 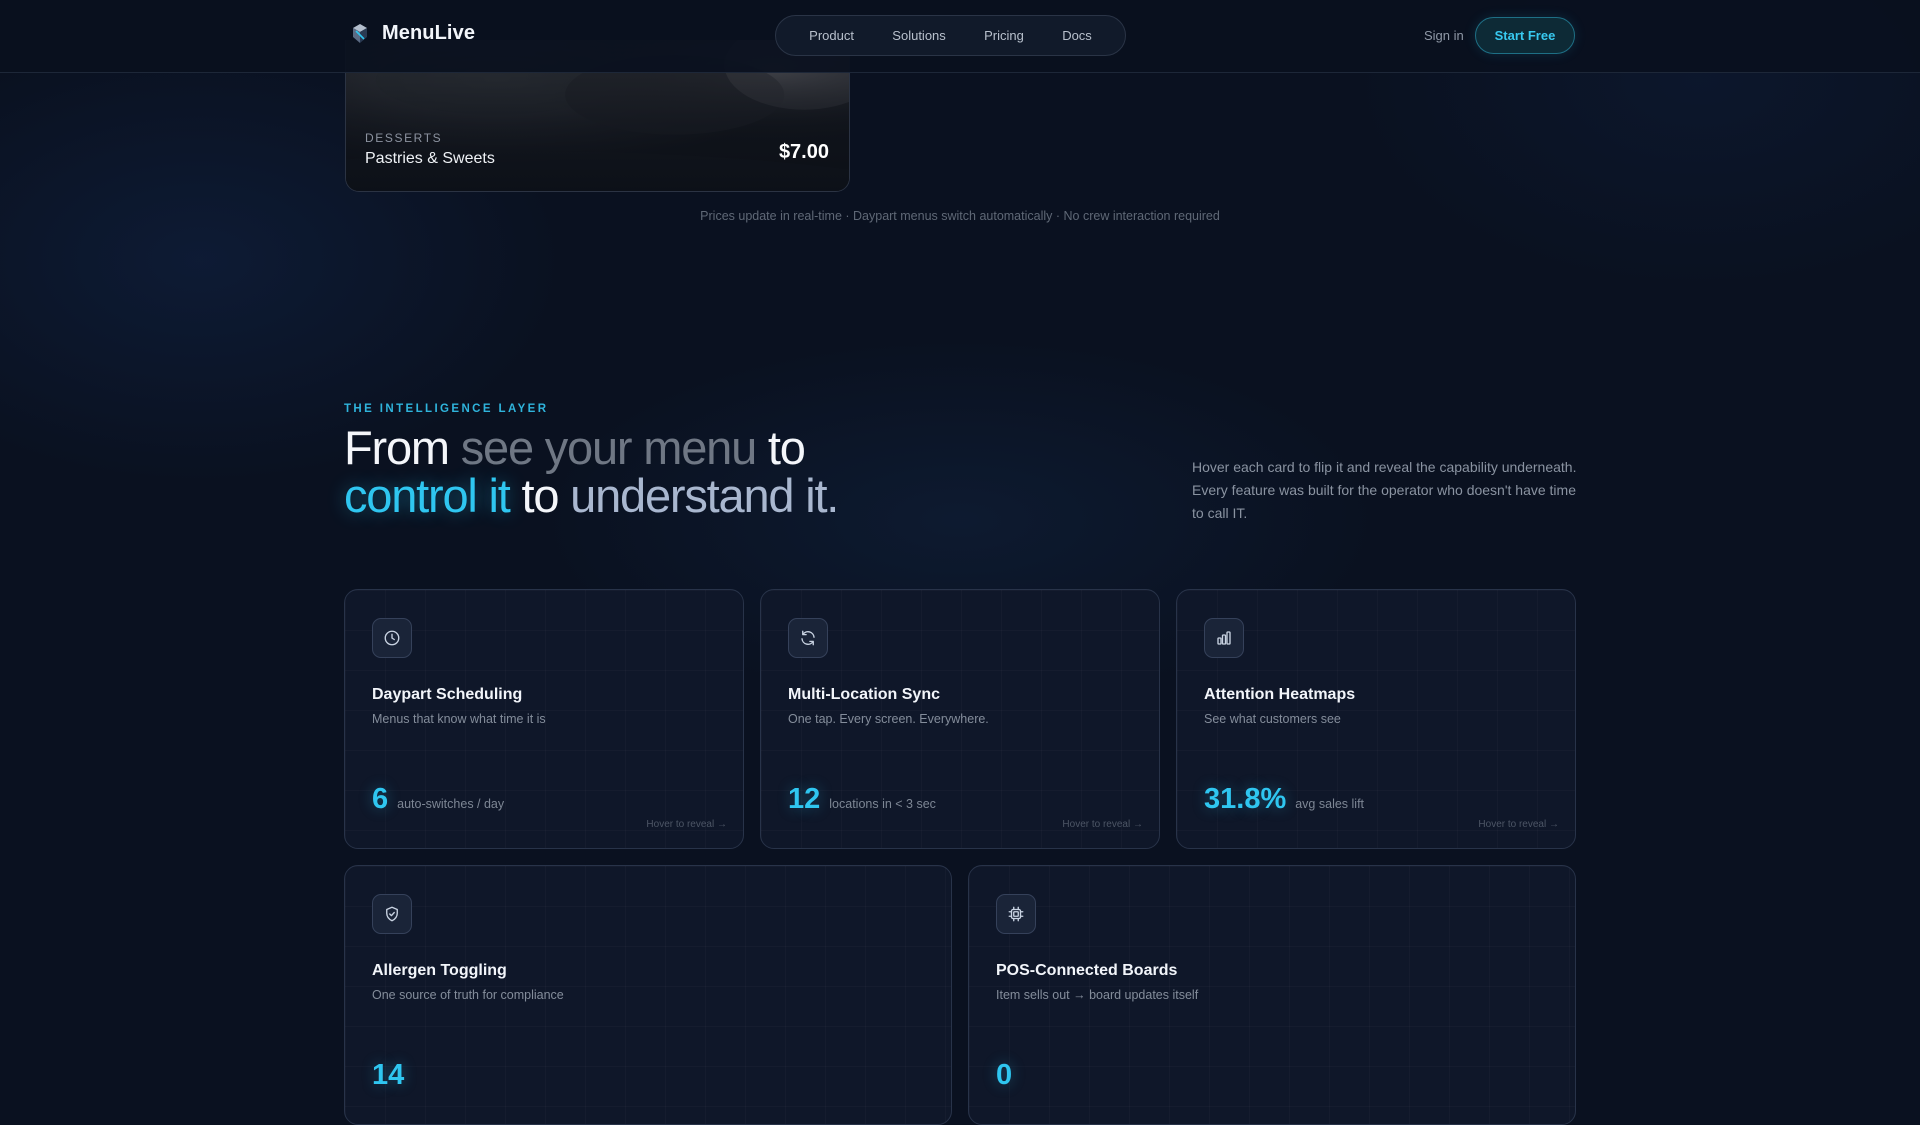 I want to click on menu-item-name: Pastries & Sweets, so click(x=430, y=158).